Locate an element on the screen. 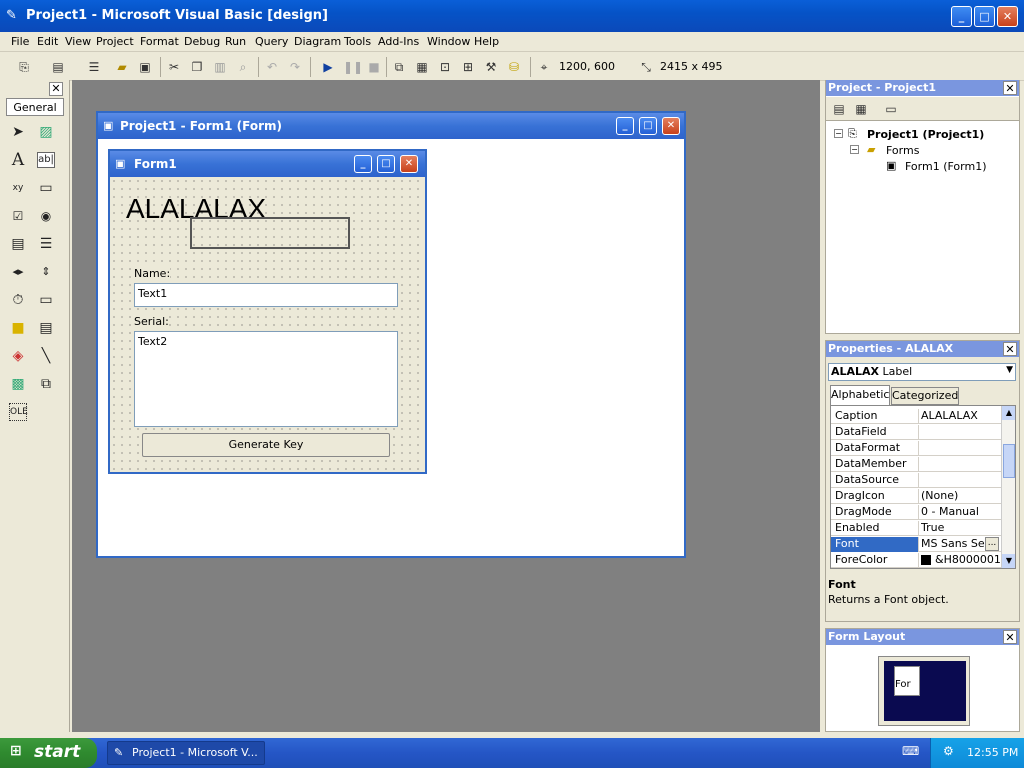  cut-icon: ✂ is located at coordinates (174, 67).